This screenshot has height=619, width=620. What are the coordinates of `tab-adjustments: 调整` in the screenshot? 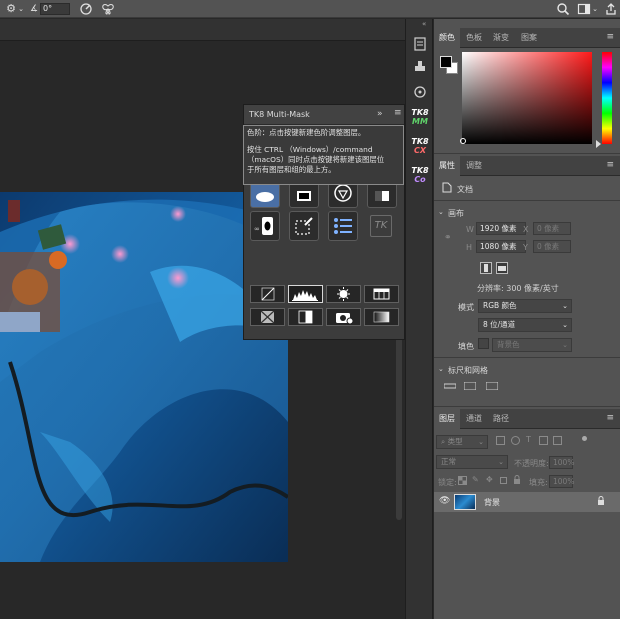 It's located at (474, 166).